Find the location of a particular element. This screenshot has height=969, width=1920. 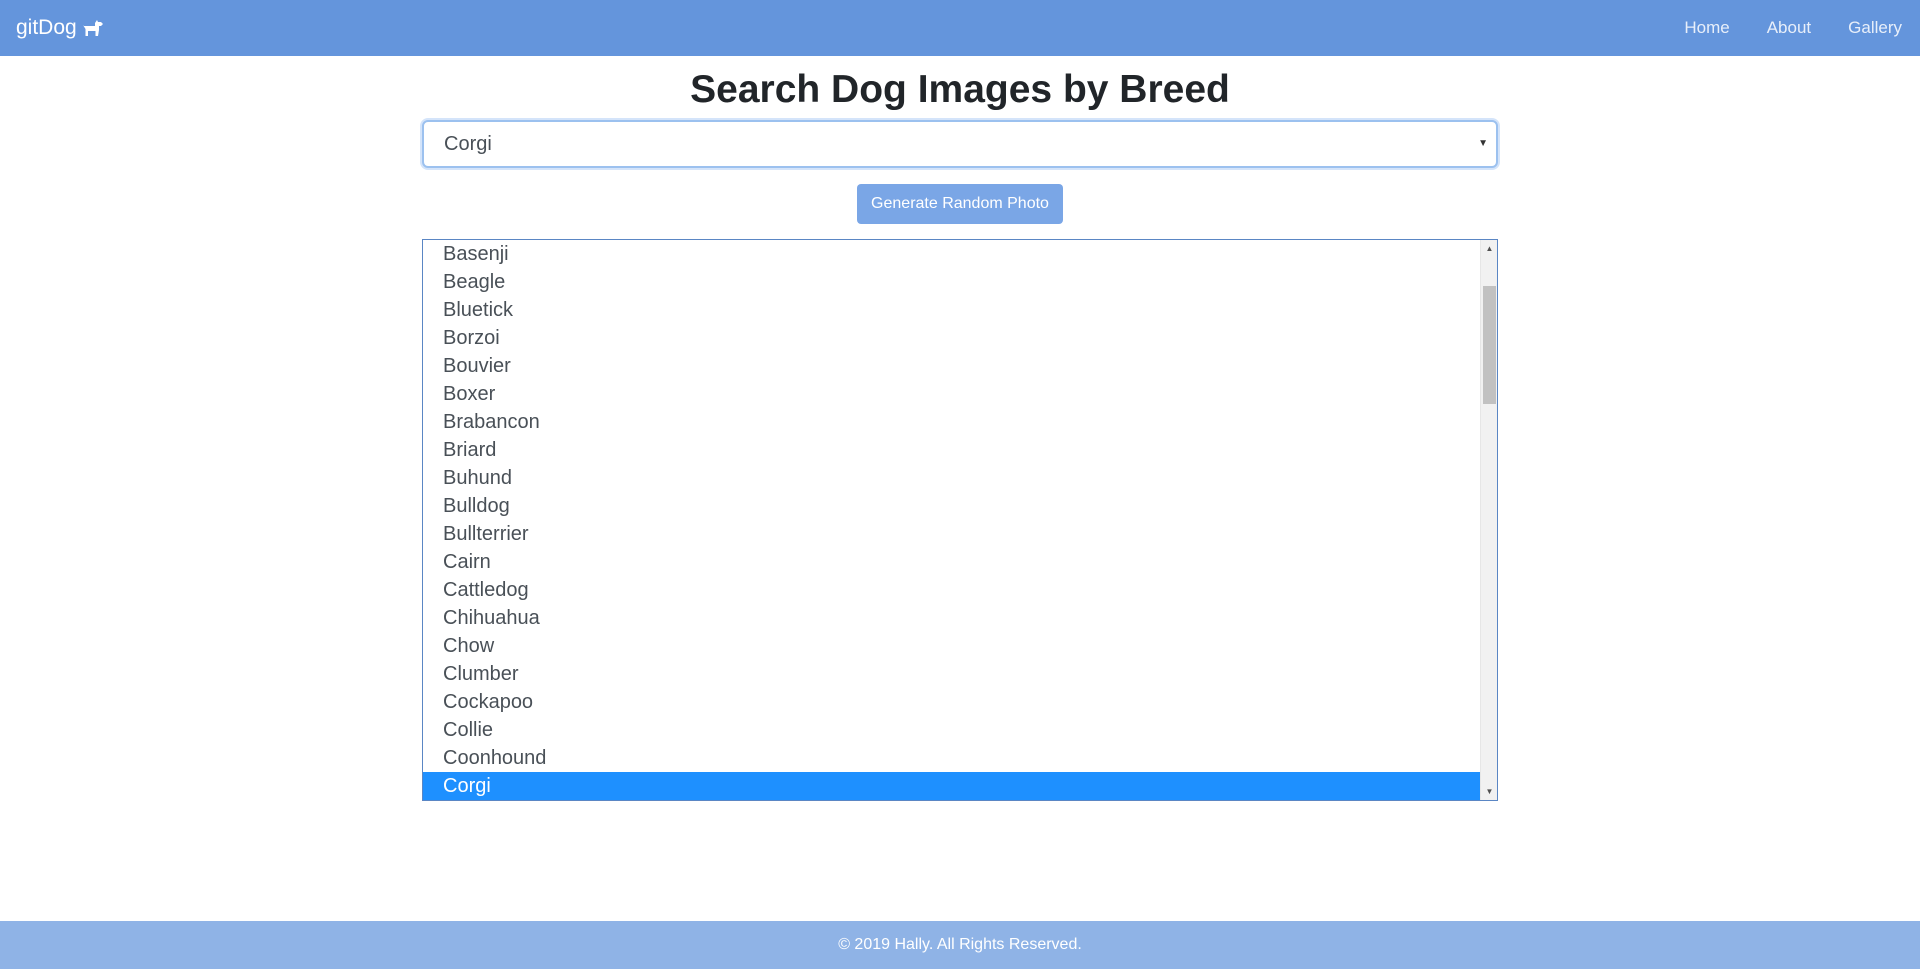

breed-list-item: Corgi is located at coordinates (951, 786).